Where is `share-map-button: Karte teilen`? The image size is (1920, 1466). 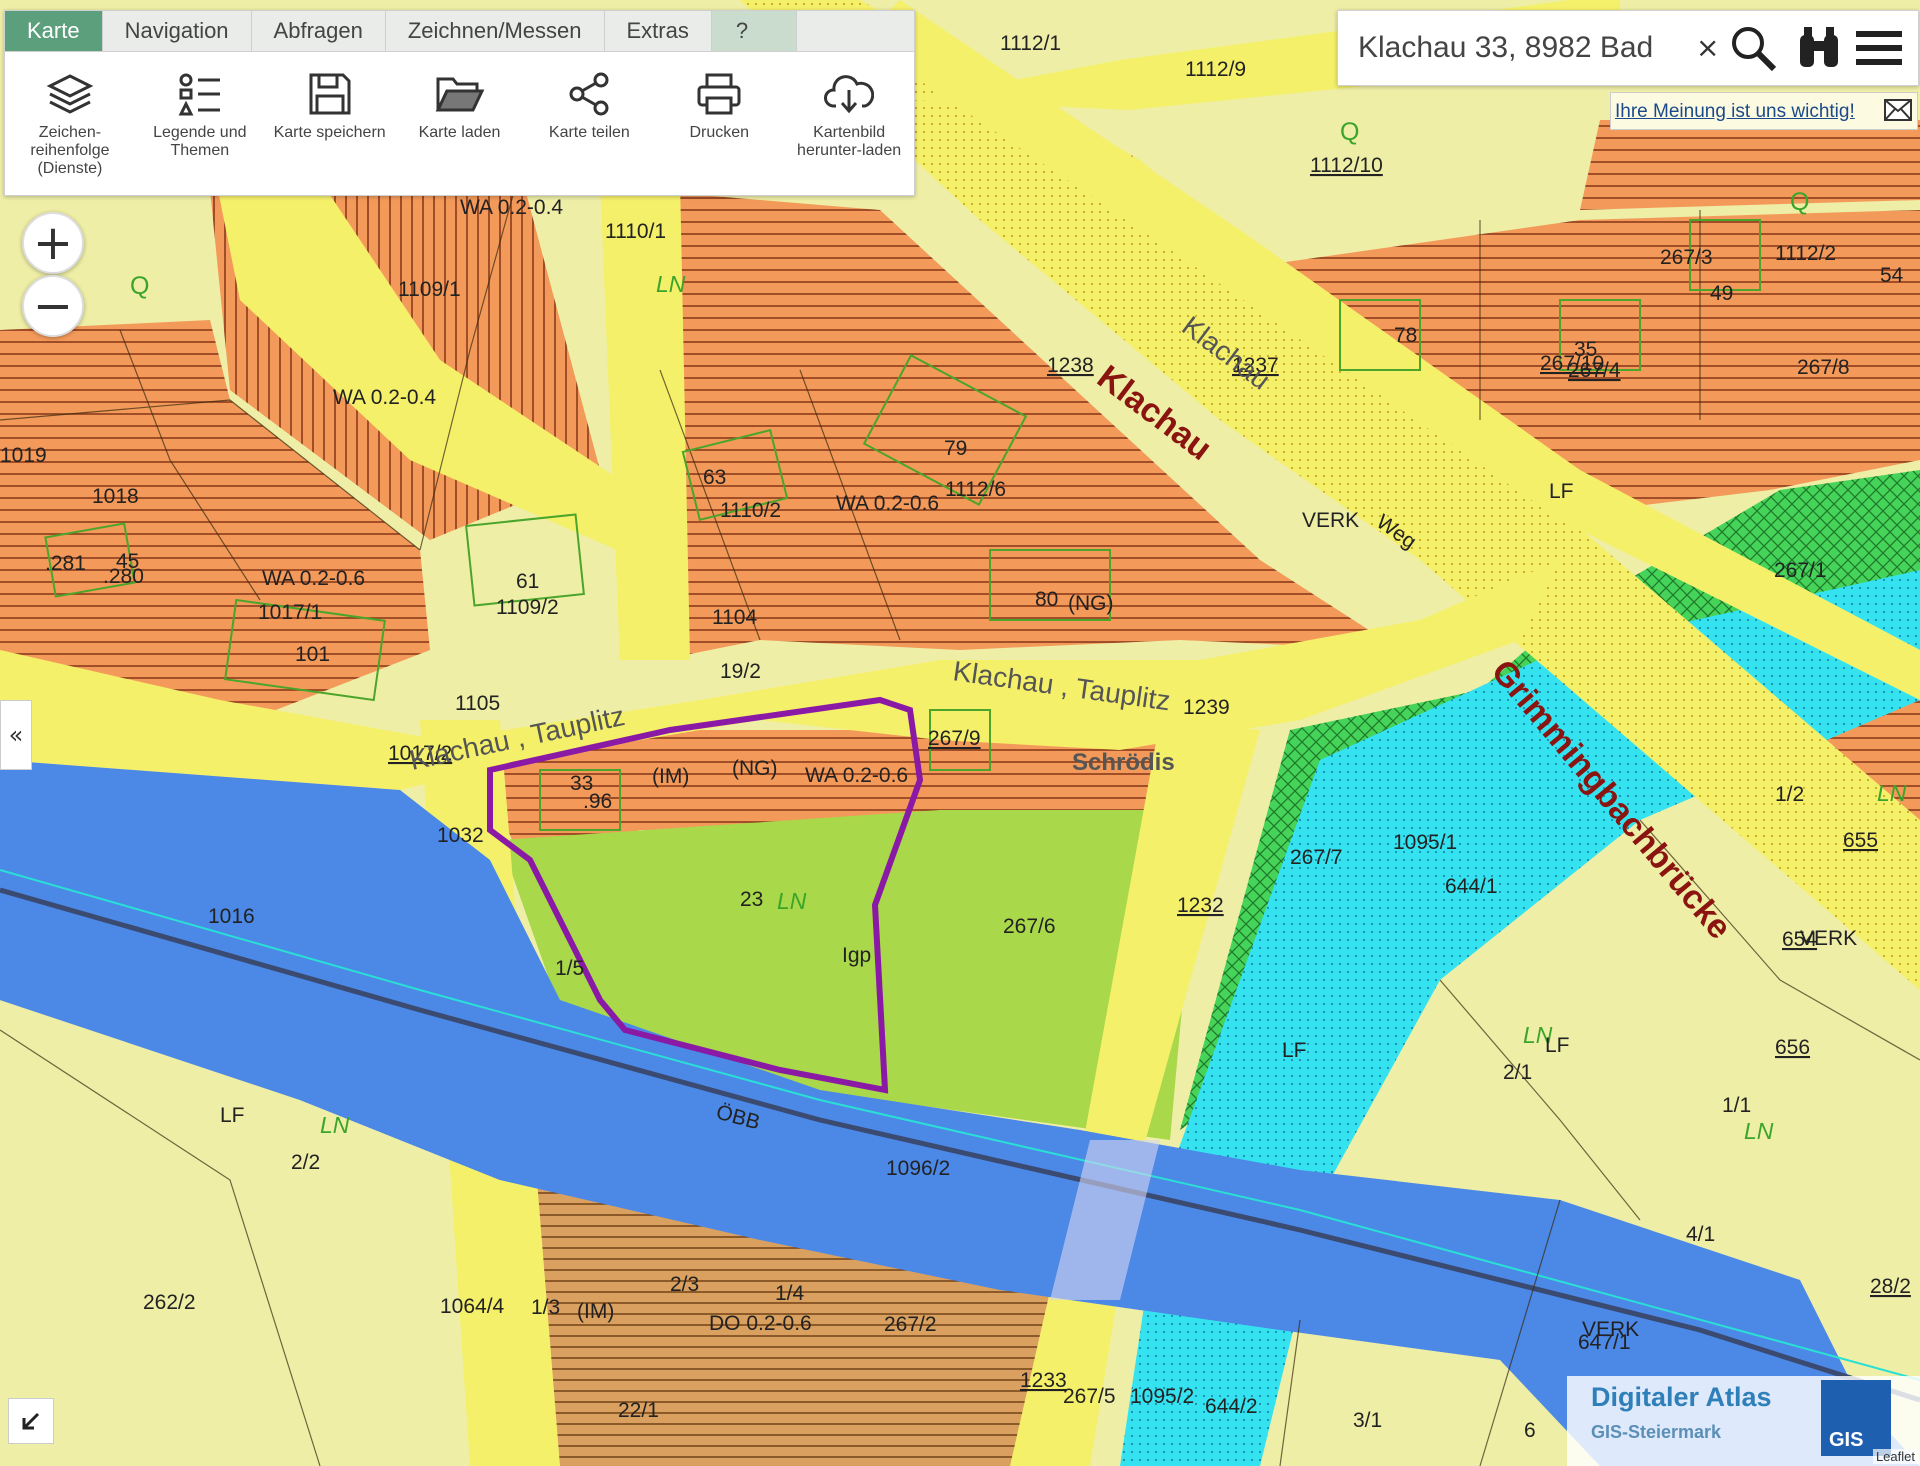 share-map-button: Karte teilen is located at coordinates (589, 121).